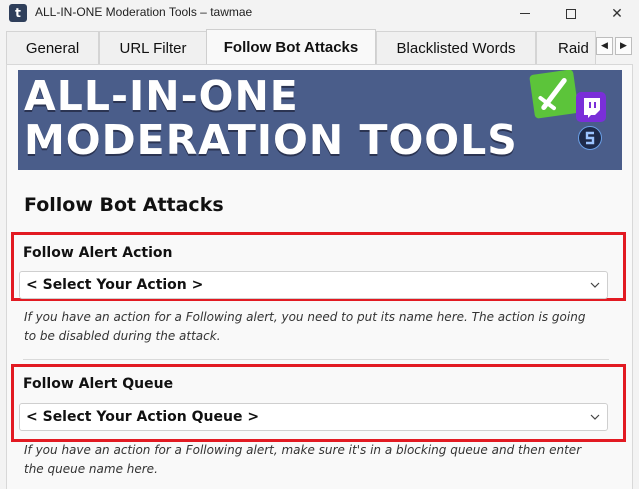  What do you see at coordinates (98, 253) in the screenshot?
I see `follow-alert-action-label: Follow Alert Action` at bounding box center [98, 253].